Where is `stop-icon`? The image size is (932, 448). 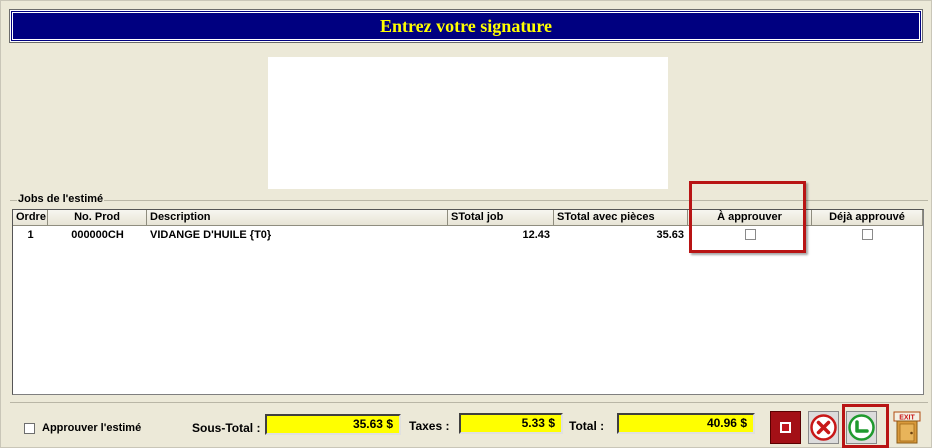 stop-icon is located at coordinates (785, 427).